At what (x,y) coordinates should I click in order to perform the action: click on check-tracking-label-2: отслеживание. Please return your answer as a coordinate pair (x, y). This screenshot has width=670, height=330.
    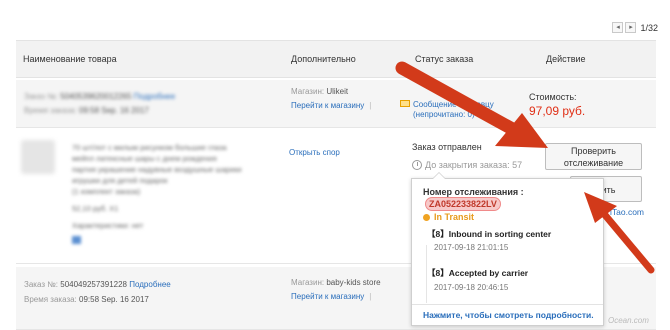
    Looking at the image, I should click on (593, 163).